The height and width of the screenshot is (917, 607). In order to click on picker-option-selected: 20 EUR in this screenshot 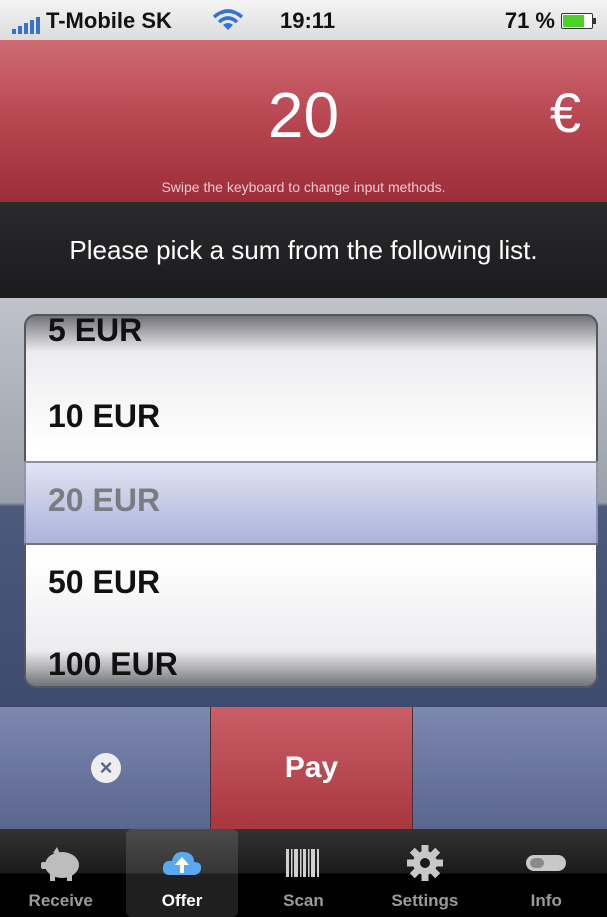, I will do `click(104, 500)`.